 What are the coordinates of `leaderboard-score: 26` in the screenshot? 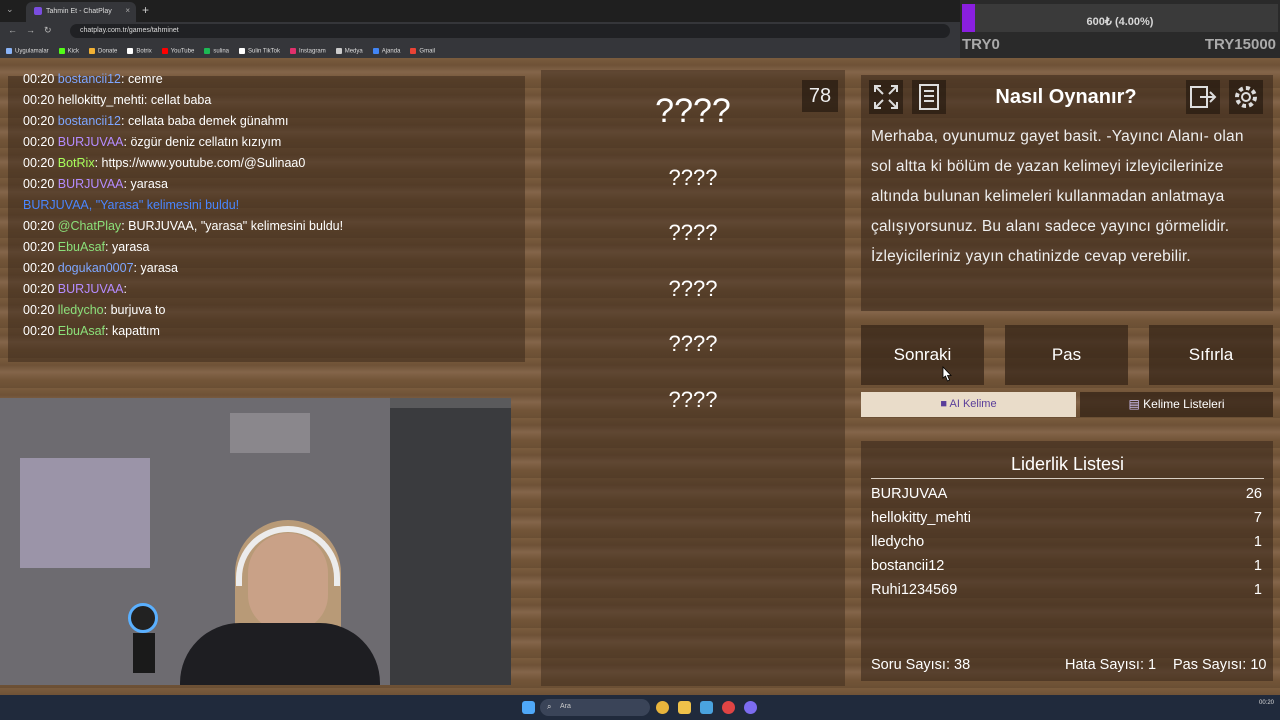 It's located at (1253, 494).